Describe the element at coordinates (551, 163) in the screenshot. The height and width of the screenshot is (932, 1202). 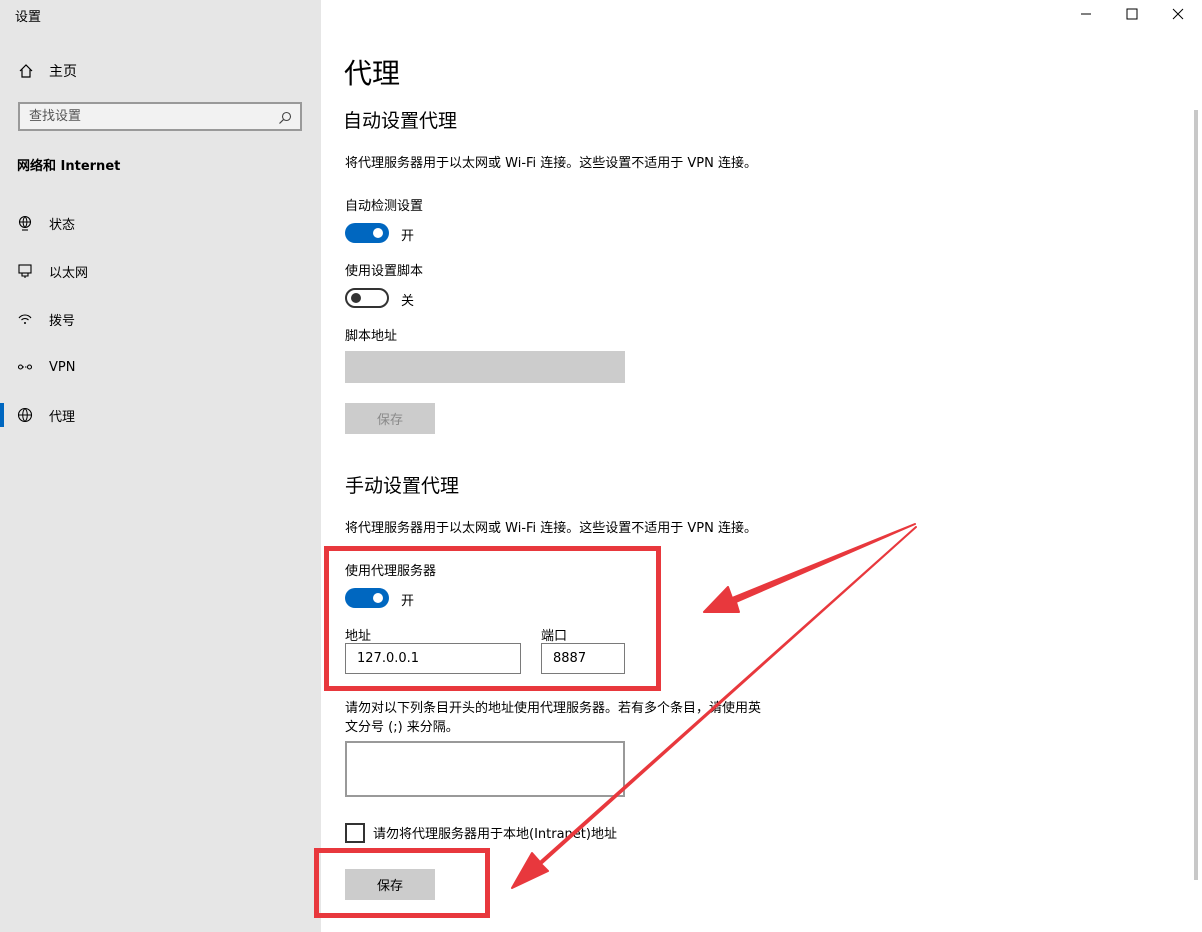
I see `auto-proxy-description: 将代理服务器用于以太网或 Wi-Fi 连接。这些设置不适用于 VPN 连接。` at that location.